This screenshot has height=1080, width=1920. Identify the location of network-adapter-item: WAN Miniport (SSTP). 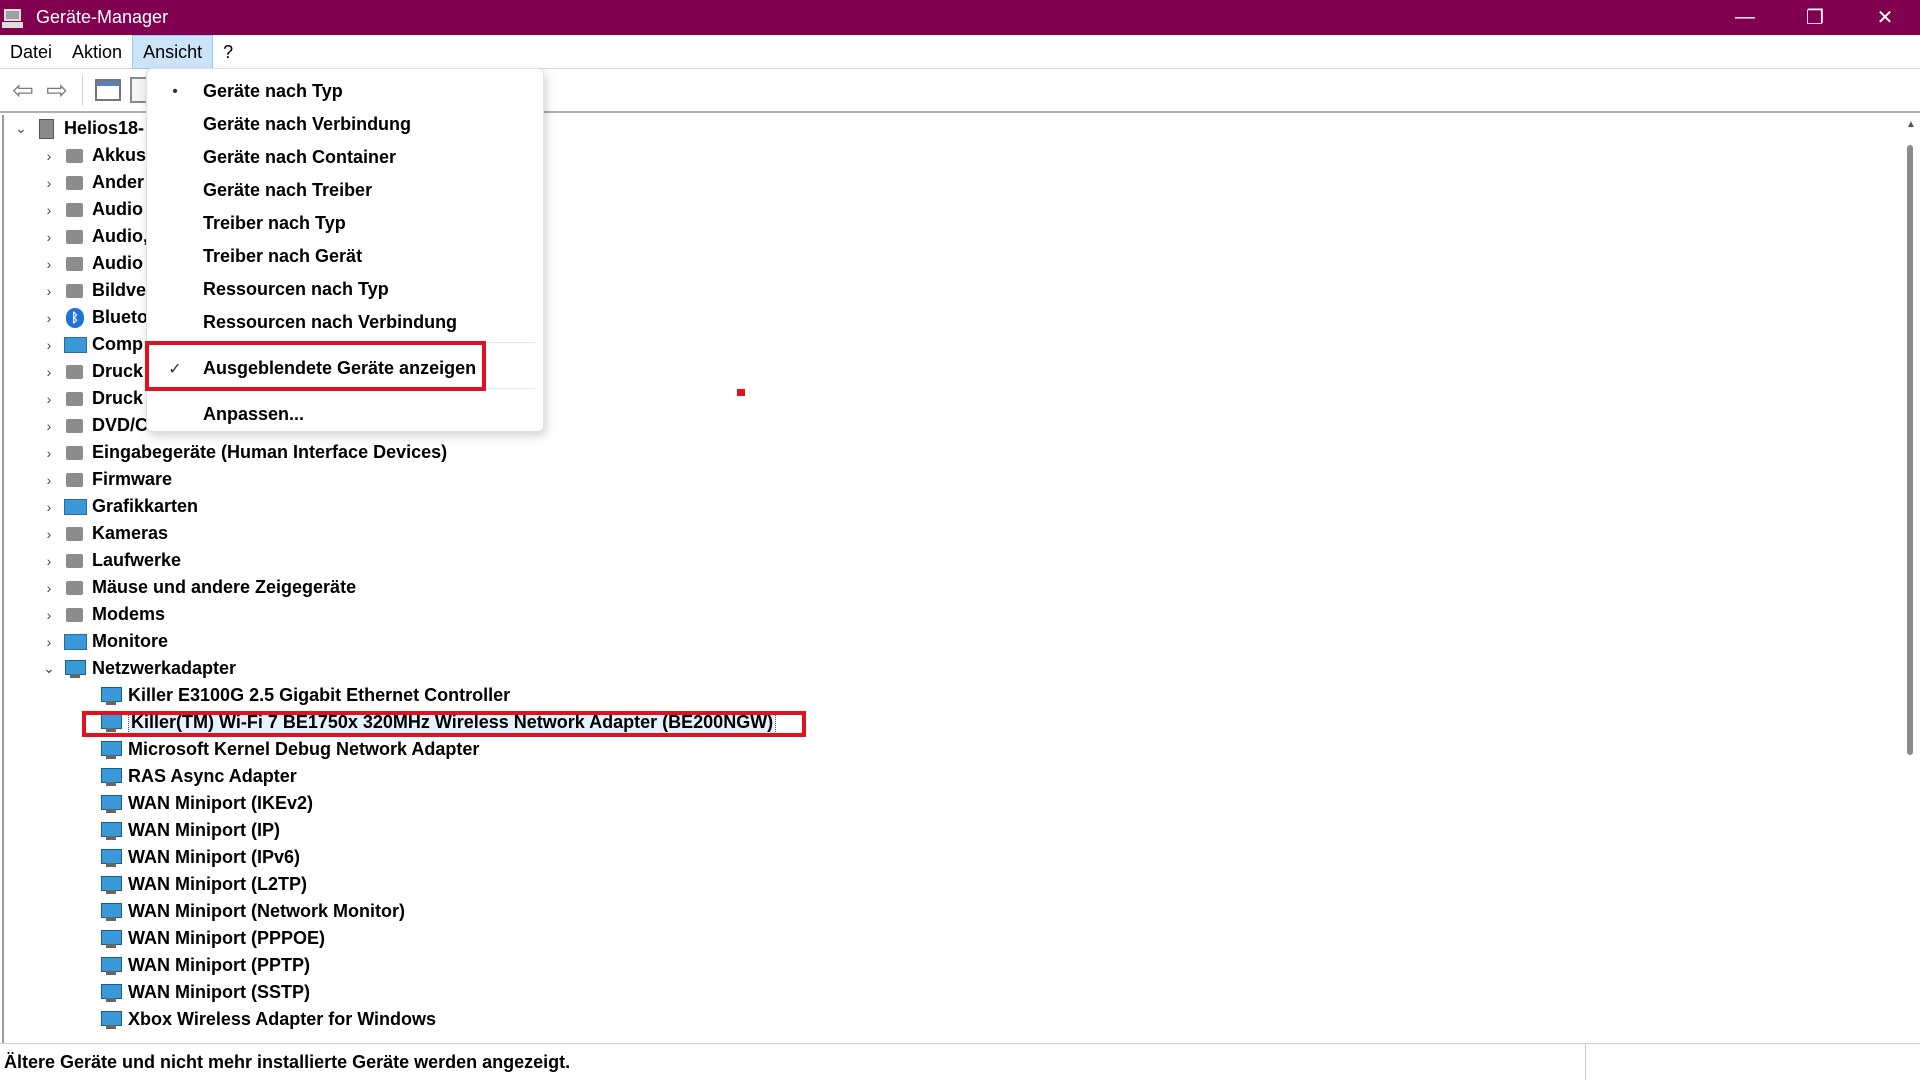
(201, 992).